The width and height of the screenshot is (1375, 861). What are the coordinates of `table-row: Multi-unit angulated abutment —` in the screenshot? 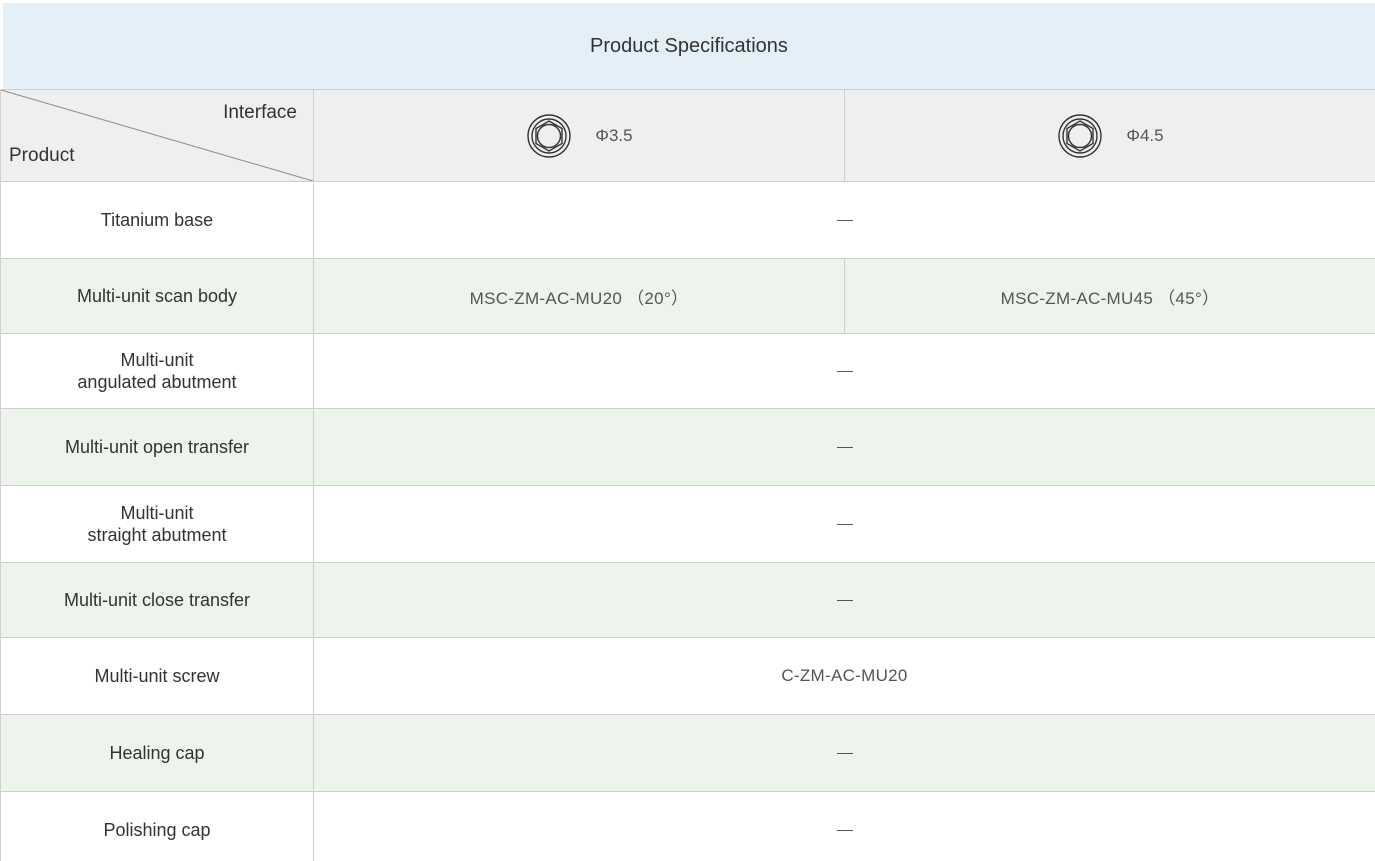 It's located at (687, 371).